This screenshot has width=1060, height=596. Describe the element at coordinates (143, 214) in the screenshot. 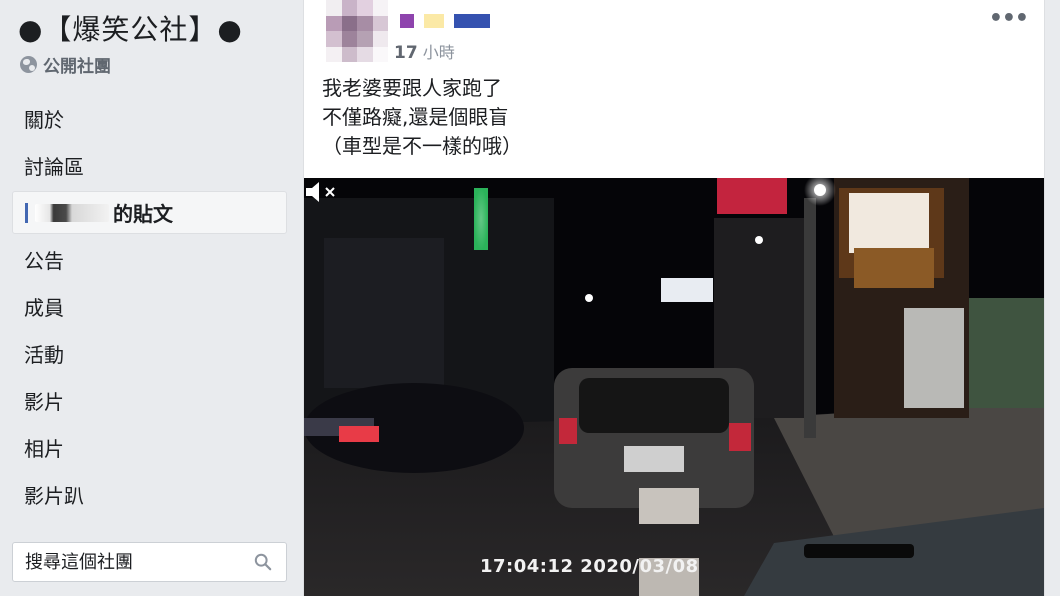

I see `nav-item-label: 的貼文` at that location.